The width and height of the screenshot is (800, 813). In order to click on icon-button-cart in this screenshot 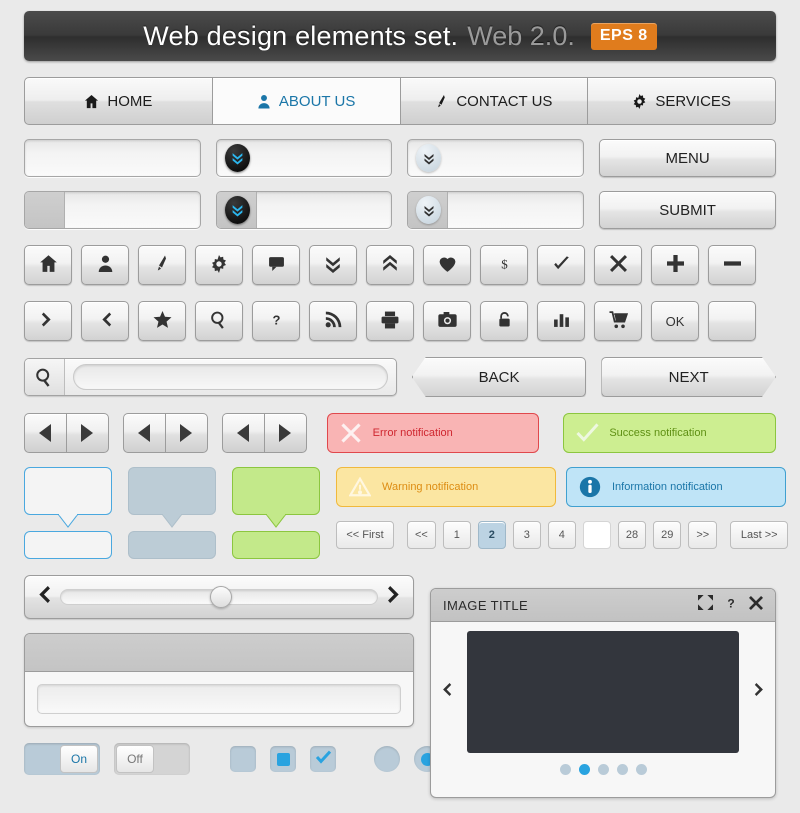, I will do `click(618, 321)`.